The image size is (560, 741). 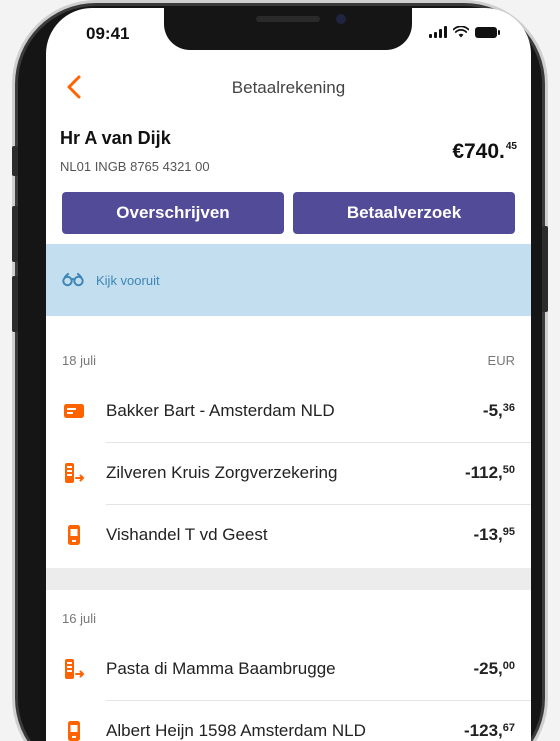 I want to click on transaction-amount: -112,50, so click(x=490, y=473).